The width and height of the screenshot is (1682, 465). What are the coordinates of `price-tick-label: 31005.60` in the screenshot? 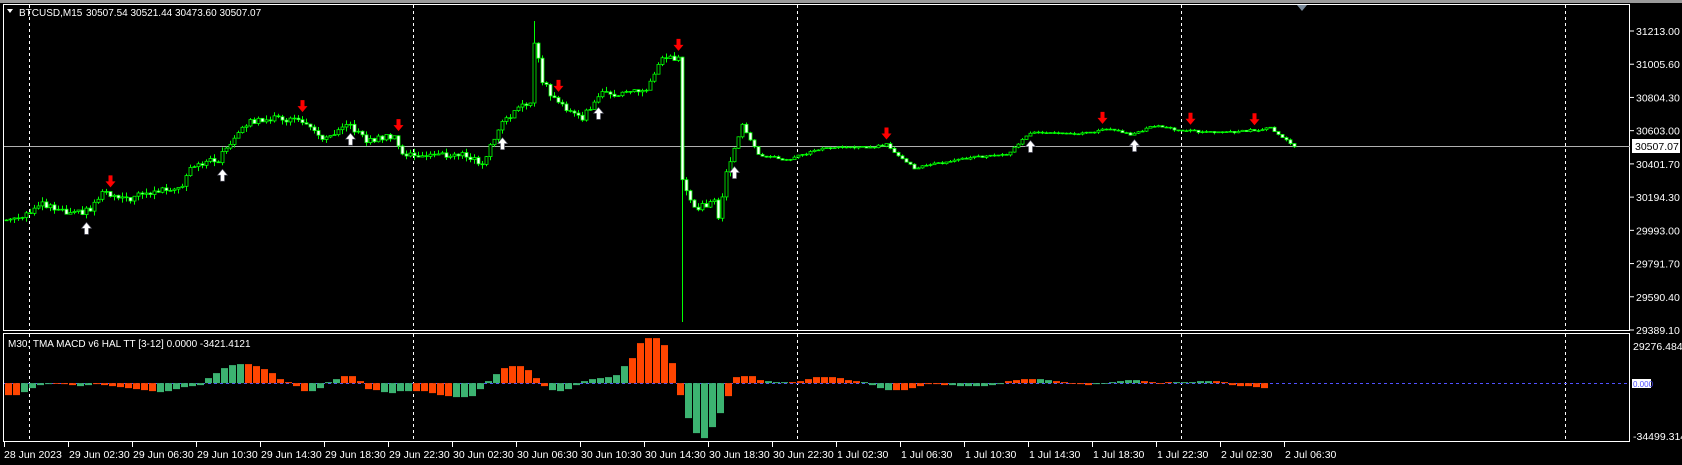 It's located at (1658, 65).